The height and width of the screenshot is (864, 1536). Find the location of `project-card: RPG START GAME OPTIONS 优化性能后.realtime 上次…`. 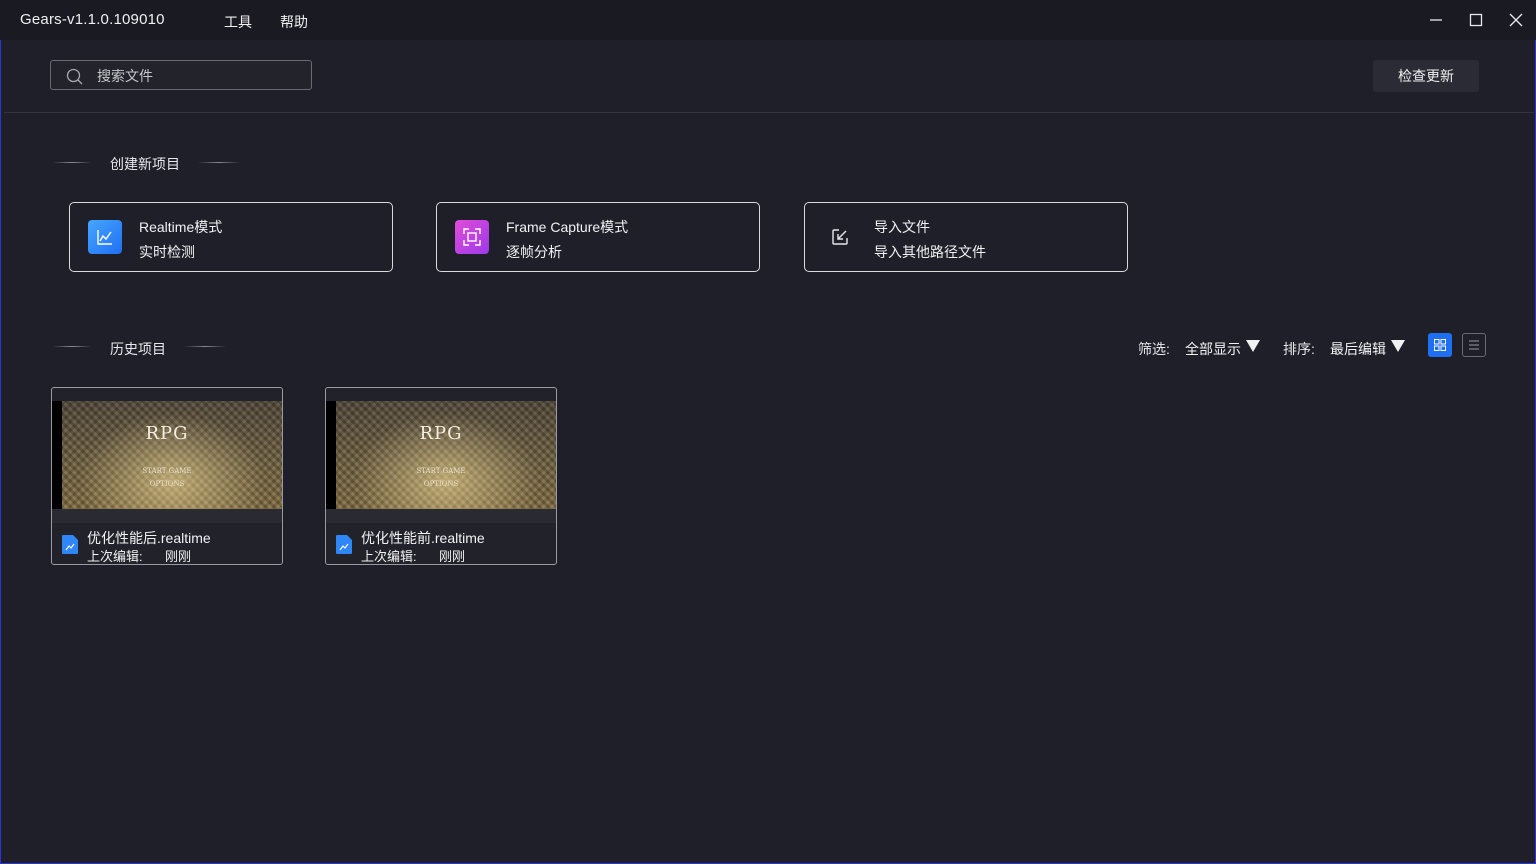

project-card: RPG START GAME OPTIONS 优化性能后.realtime 上次… is located at coordinates (167, 476).